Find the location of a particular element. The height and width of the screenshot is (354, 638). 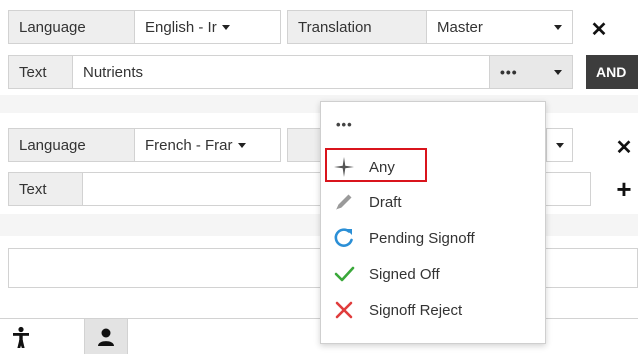

tab-user is located at coordinates (106, 336).